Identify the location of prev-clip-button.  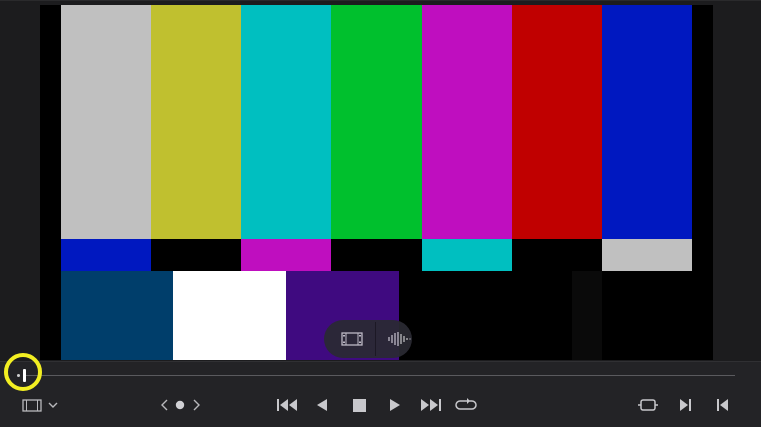
(722, 405).